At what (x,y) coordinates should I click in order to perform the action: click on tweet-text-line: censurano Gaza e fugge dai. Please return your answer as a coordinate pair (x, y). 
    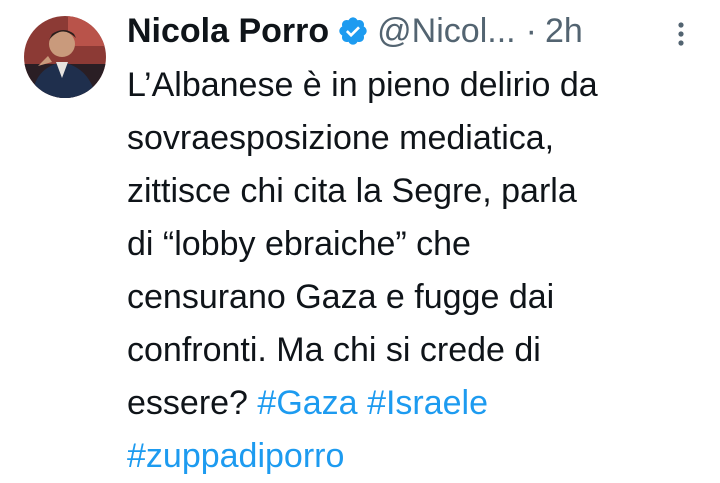
    Looking at the image, I should click on (341, 297).